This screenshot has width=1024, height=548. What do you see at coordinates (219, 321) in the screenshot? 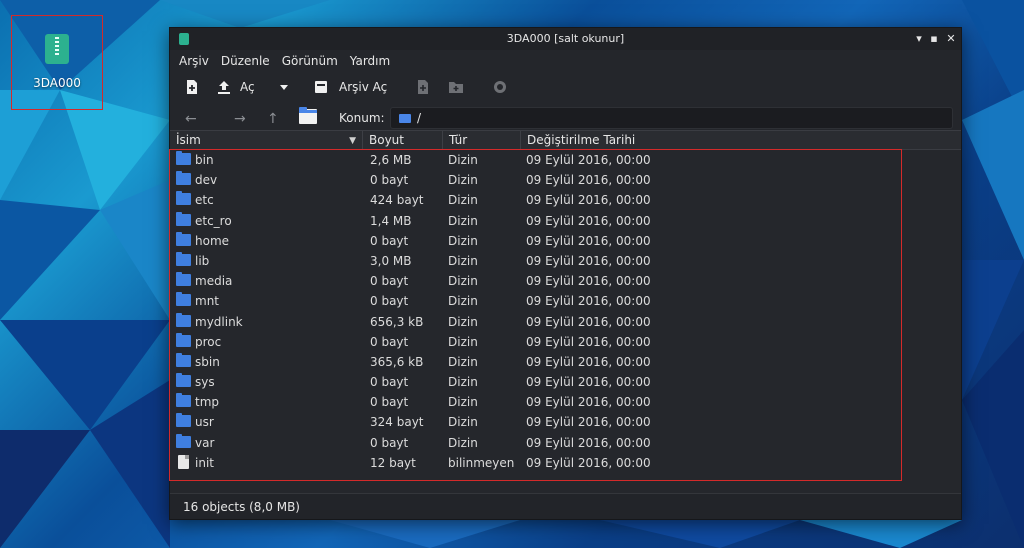
I see `file-name: mydlink` at bounding box center [219, 321].